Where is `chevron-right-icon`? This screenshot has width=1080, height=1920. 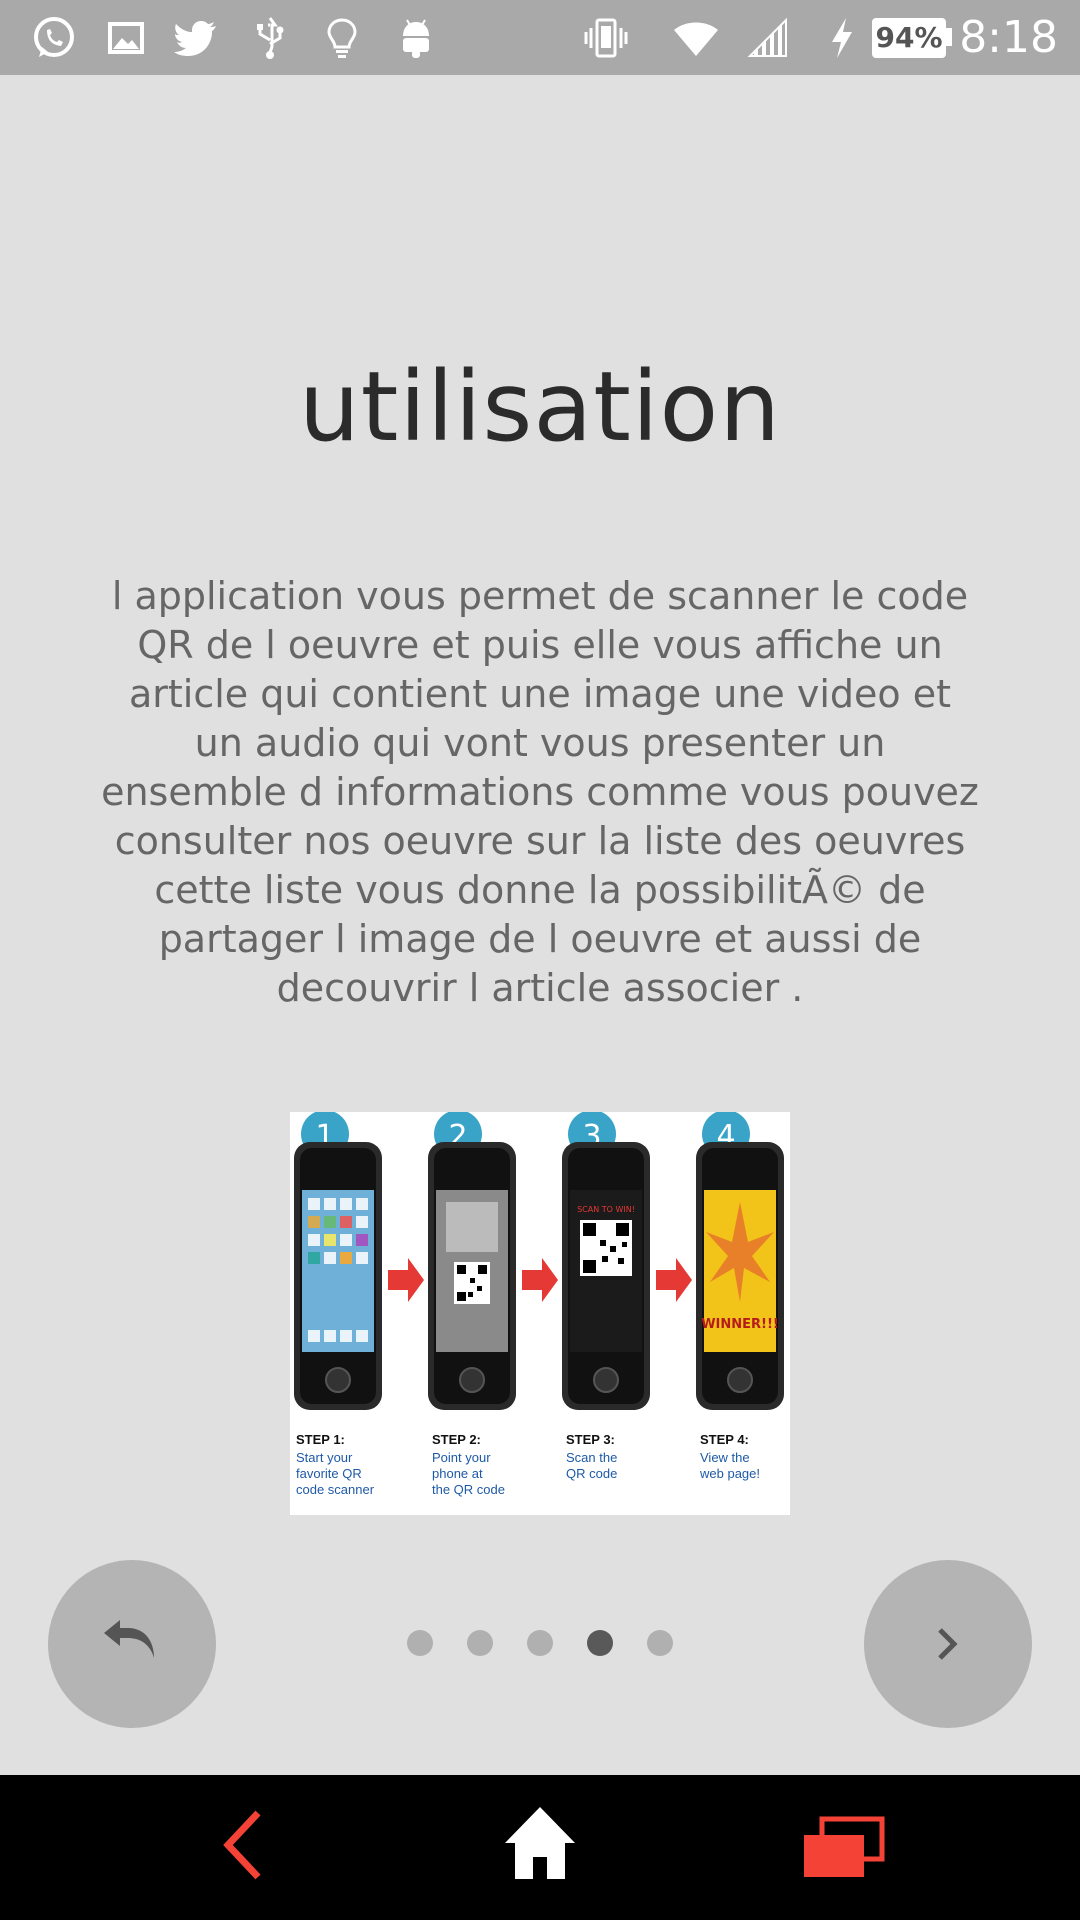 chevron-right-icon is located at coordinates (948, 1644).